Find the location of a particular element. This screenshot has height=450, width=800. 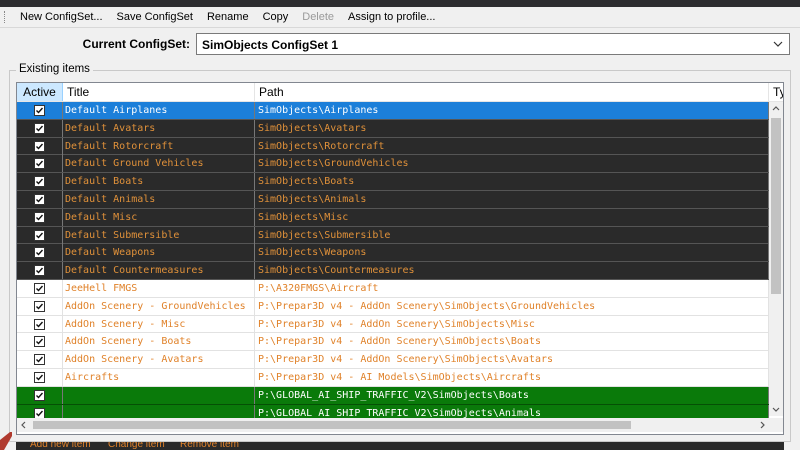

title-cell: Default Animals is located at coordinates (159, 199).